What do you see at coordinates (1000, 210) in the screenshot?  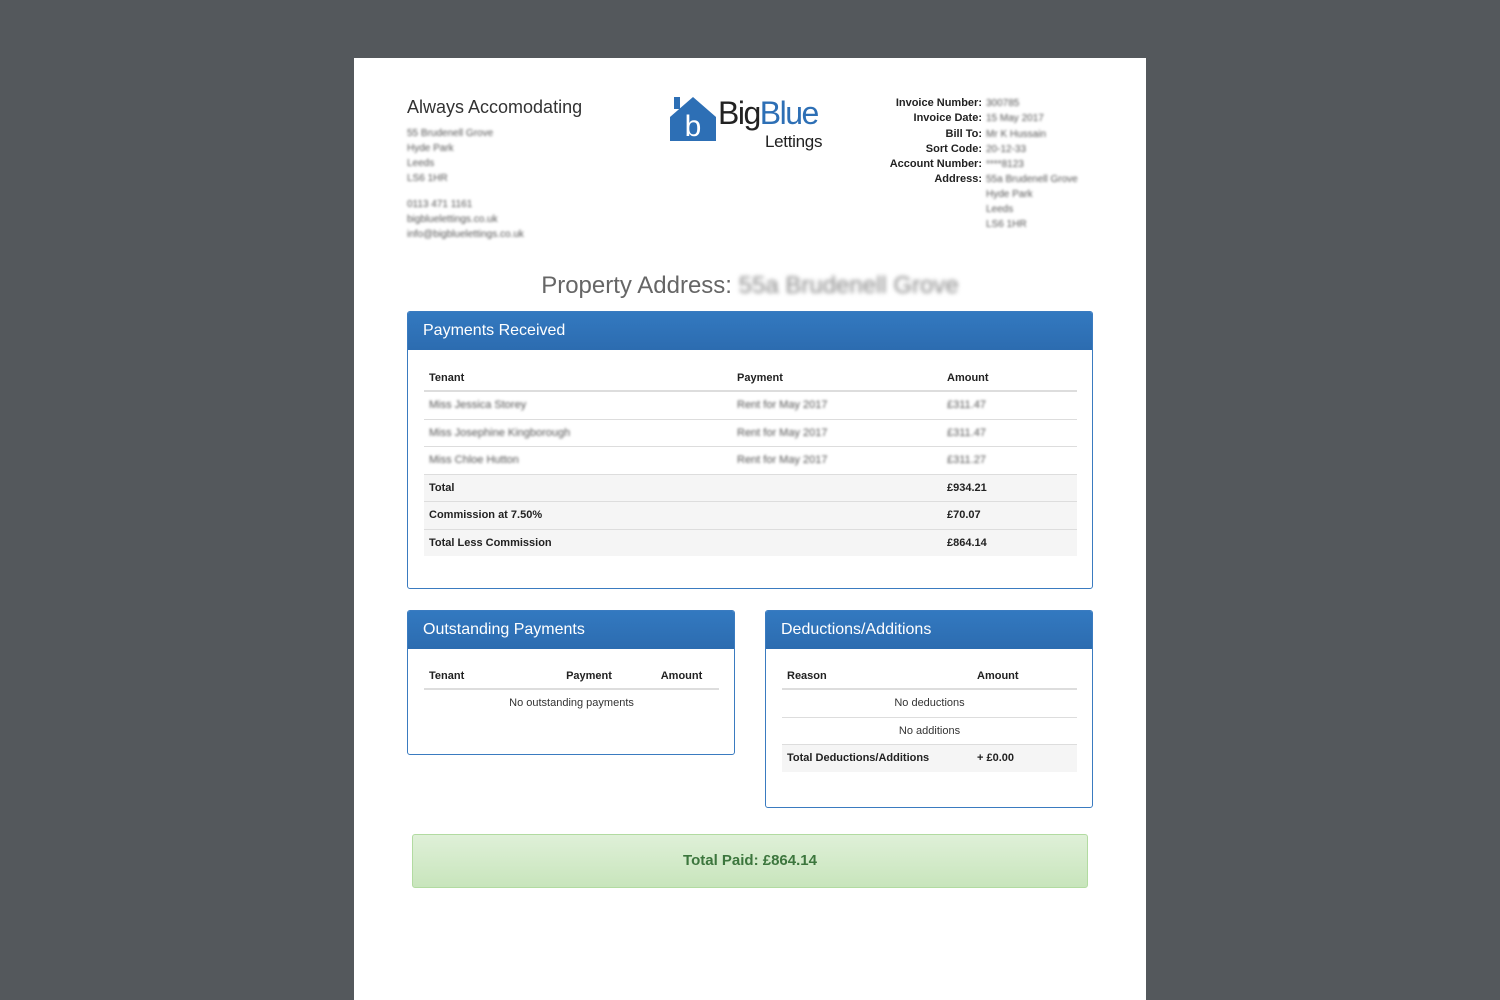 I see `bill-address-line: Leeds` at bounding box center [1000, 210].